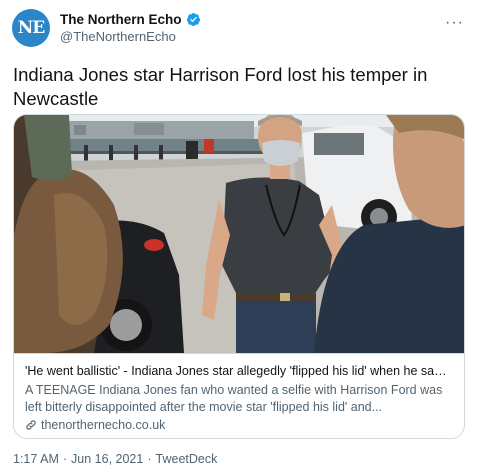 The image size is (478, 475). Describe the element at coordinates (130, 36) in the screenshot. I see `handle: @TheNorthernEcho` at that location.